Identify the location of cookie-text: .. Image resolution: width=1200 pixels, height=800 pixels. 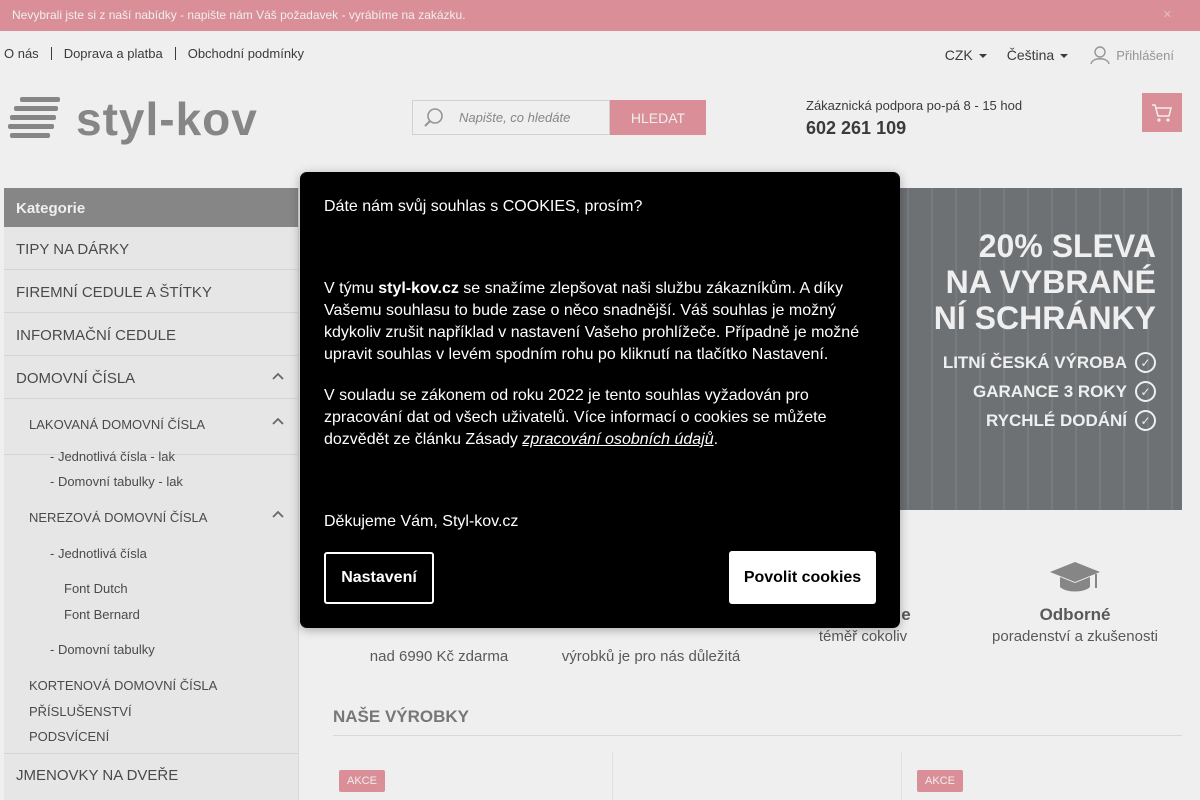
(716, 439).